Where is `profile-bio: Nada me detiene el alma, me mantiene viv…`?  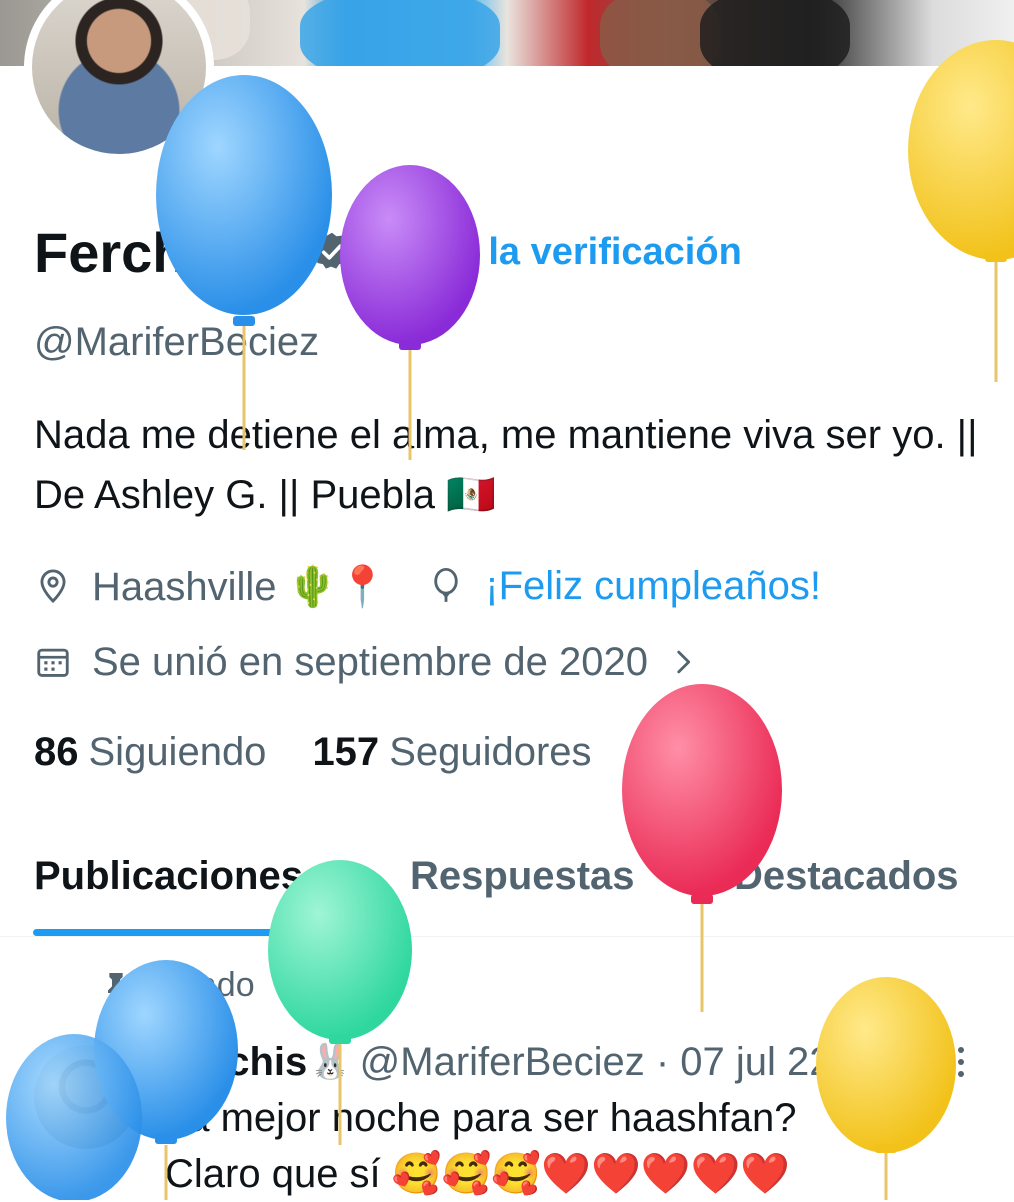 profile-bio: Nada me detiene el alma, me mantiene viv… is located at coordinates (506, 465).